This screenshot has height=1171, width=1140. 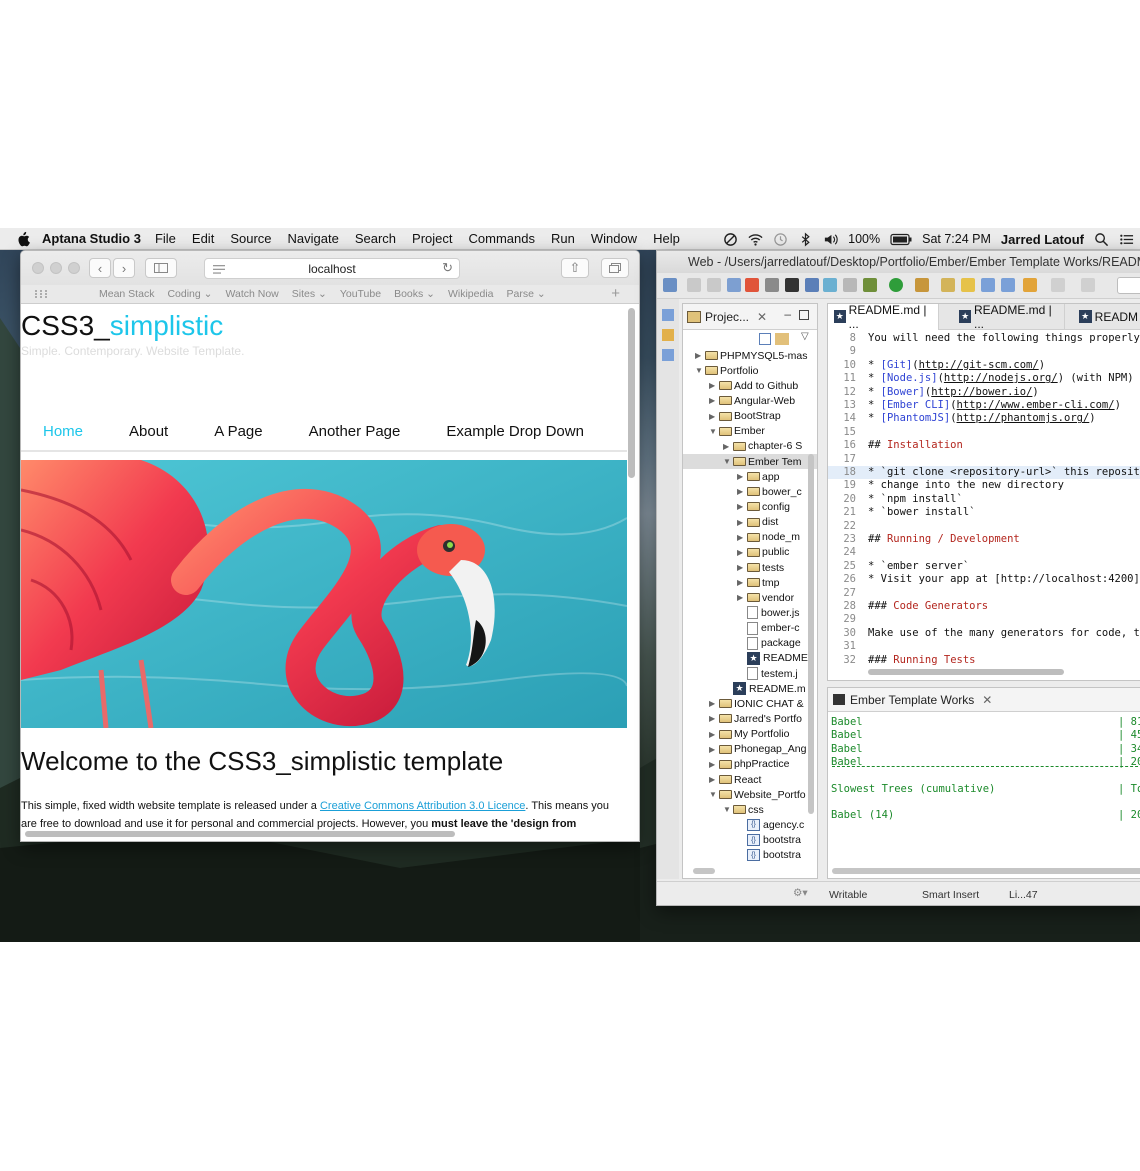 I want to click on top-sites-icon, so click(x=41, y=294).